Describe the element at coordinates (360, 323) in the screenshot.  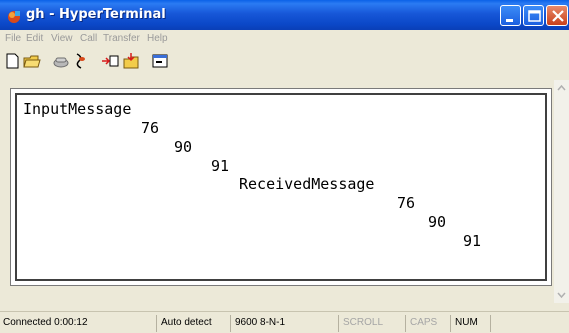
I see `status-scroll: SCROLL` at that location.